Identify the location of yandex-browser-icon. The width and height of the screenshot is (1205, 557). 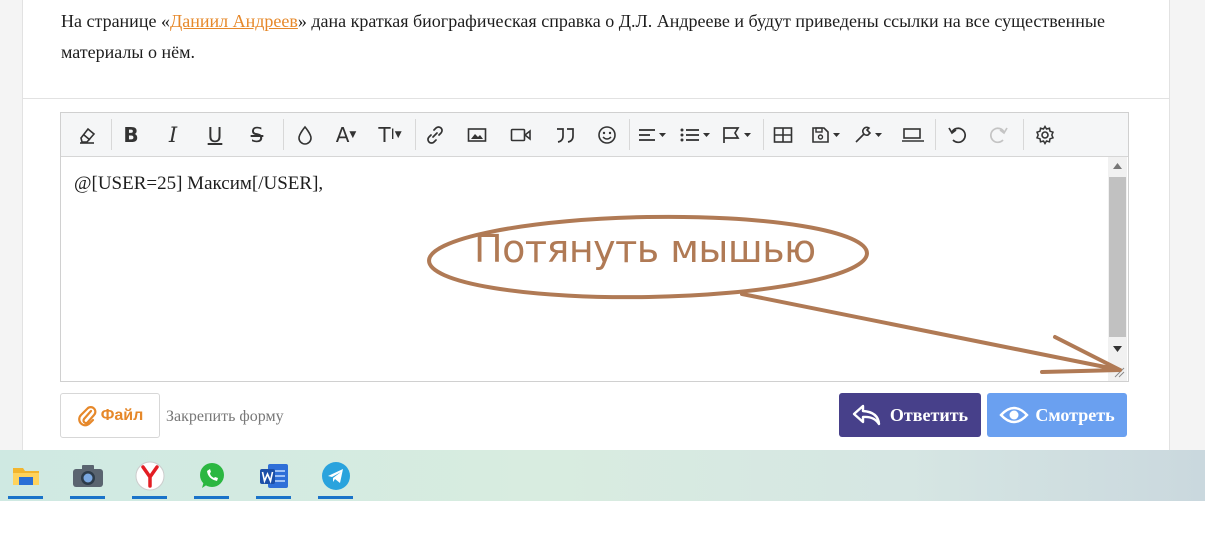
(149, 475).